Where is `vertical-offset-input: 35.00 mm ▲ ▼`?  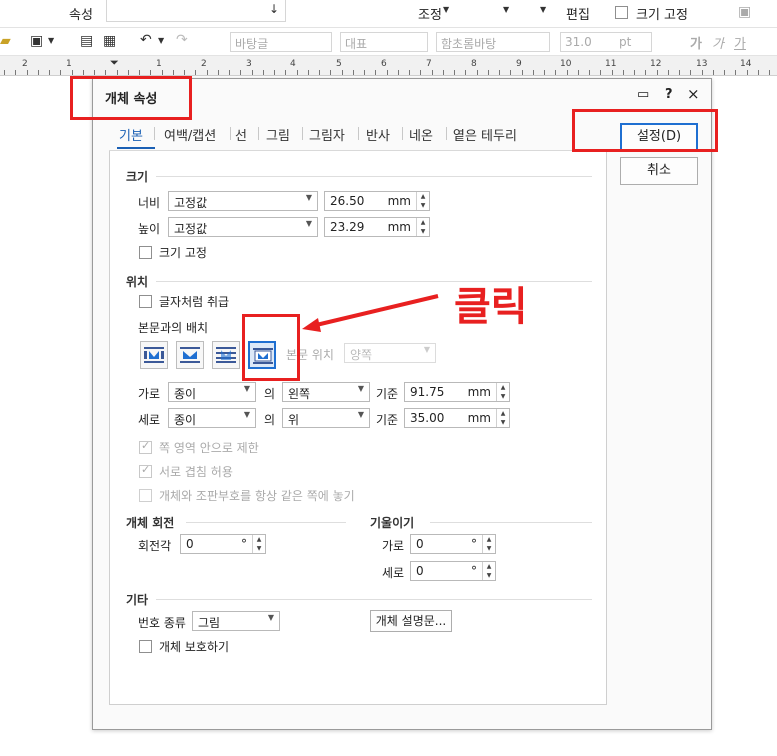 vertical-offset-input: 35.00 mm ▲ ▼ is located at coordinates (457, 418).